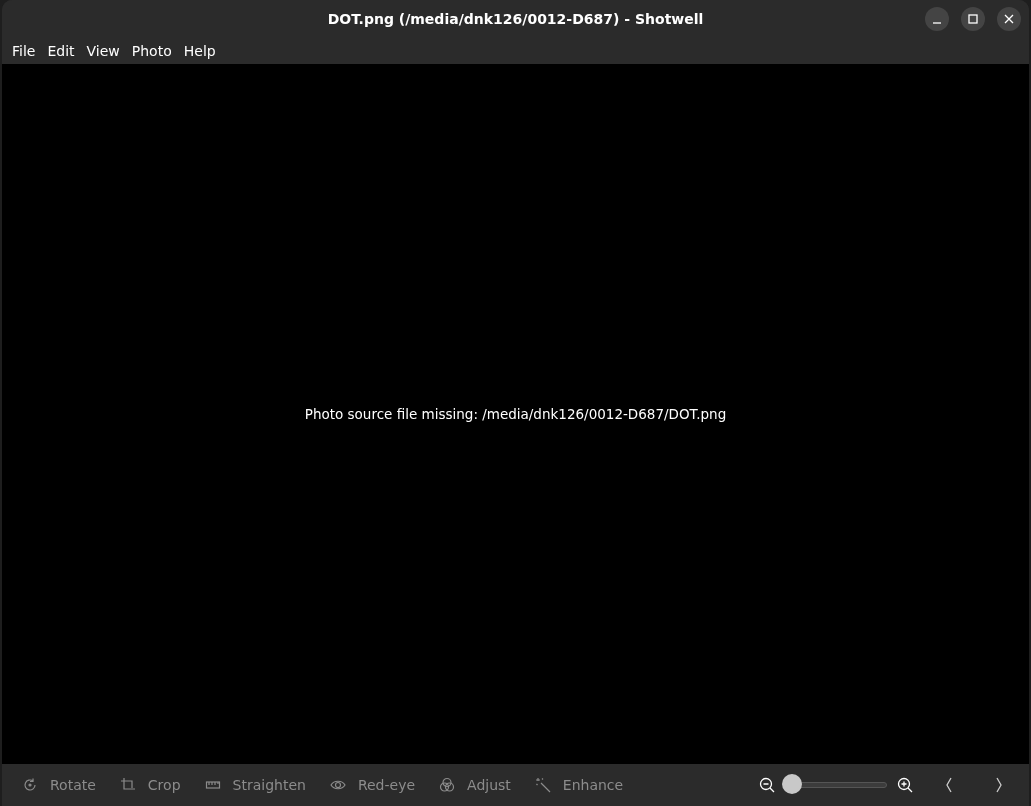 The width and height of the screenshot is (1031, 806). What do you see at coordinates (792, 784) in the screenshot?
I see `zoom-slider-thumb` at bounding box center [792, 784].